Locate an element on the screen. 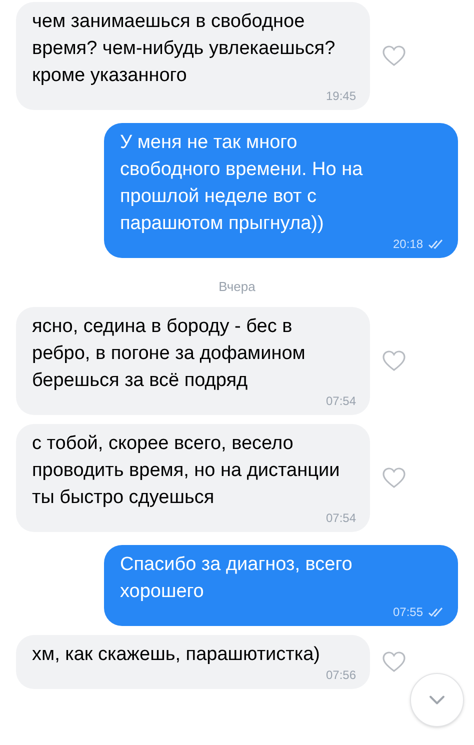 The image size is (474, 745). message-text: хм, как скажешь, парашютистка) is located at coordinates (176, 654).